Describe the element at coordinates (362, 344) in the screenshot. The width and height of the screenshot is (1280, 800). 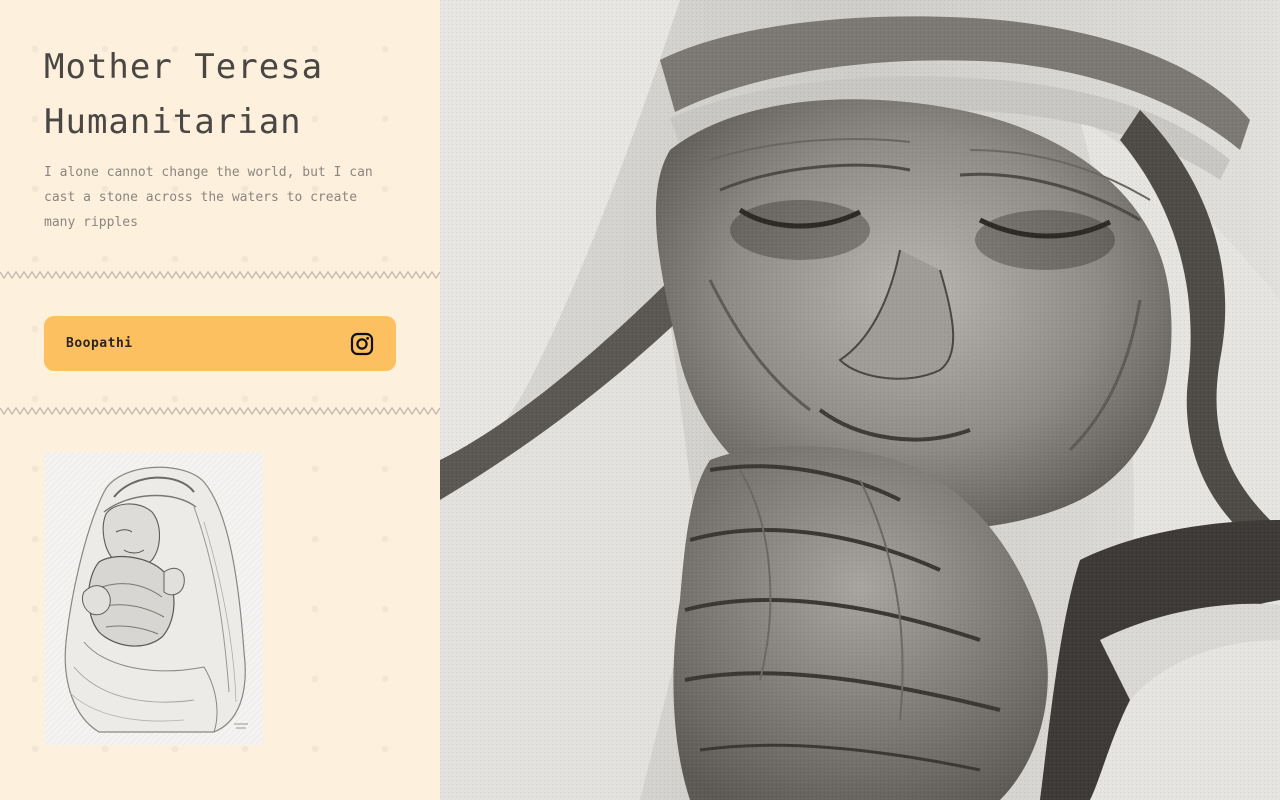
I see `instagram-icon` at that location.